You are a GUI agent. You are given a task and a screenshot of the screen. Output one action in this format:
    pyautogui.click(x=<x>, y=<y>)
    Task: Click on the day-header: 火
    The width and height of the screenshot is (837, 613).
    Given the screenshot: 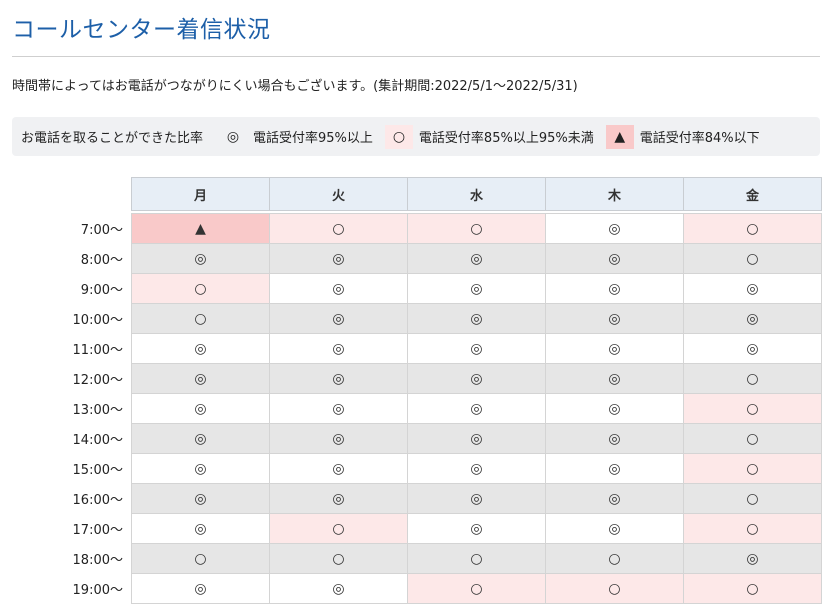 What is the action you would take?
    pyautogui.click(x=338, y=194)
    